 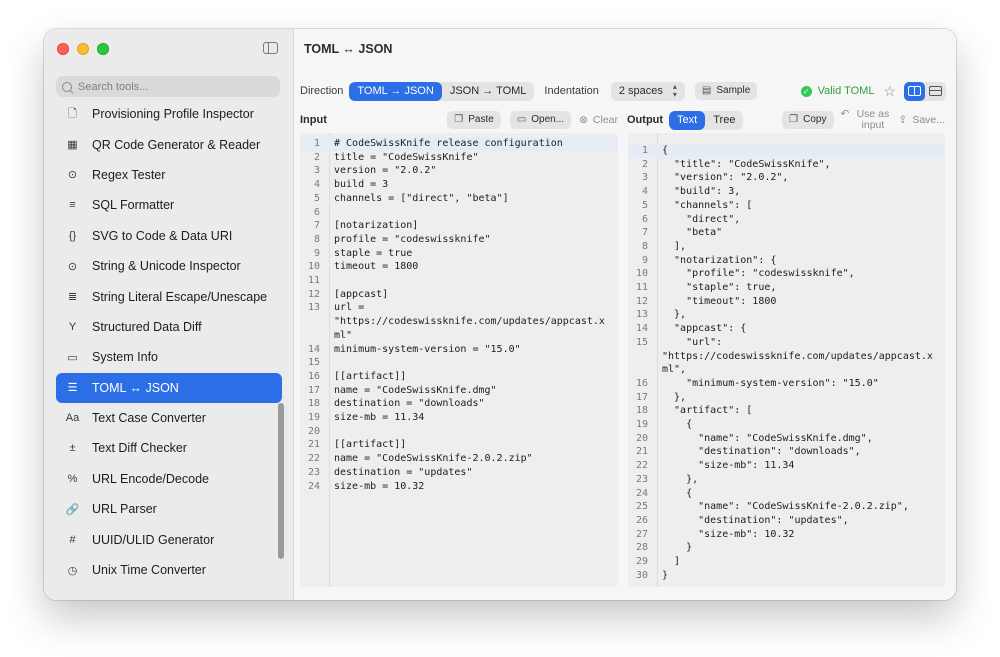 What do you see at coordinates (867, 120) in the screenshot?
I see `use-as-input-button: ↶ Use as input` at bounding box center [867, 120].